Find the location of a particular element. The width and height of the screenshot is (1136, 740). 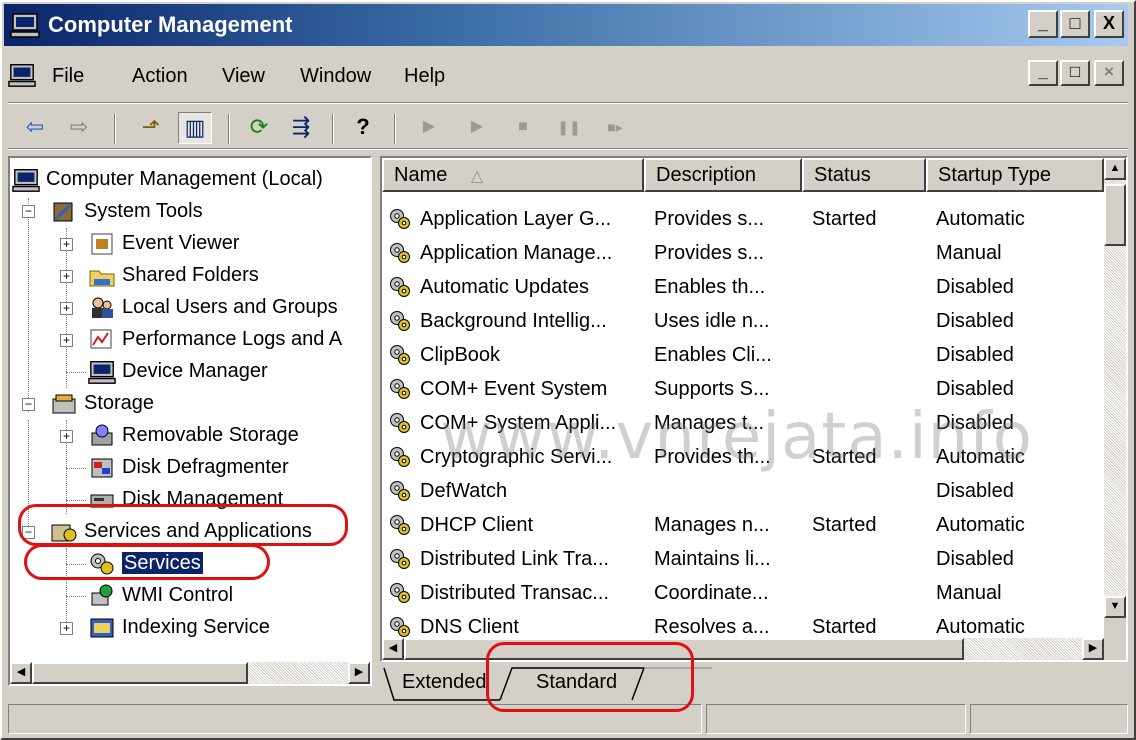

help-icon: ? is located at coordinates (363, 128).